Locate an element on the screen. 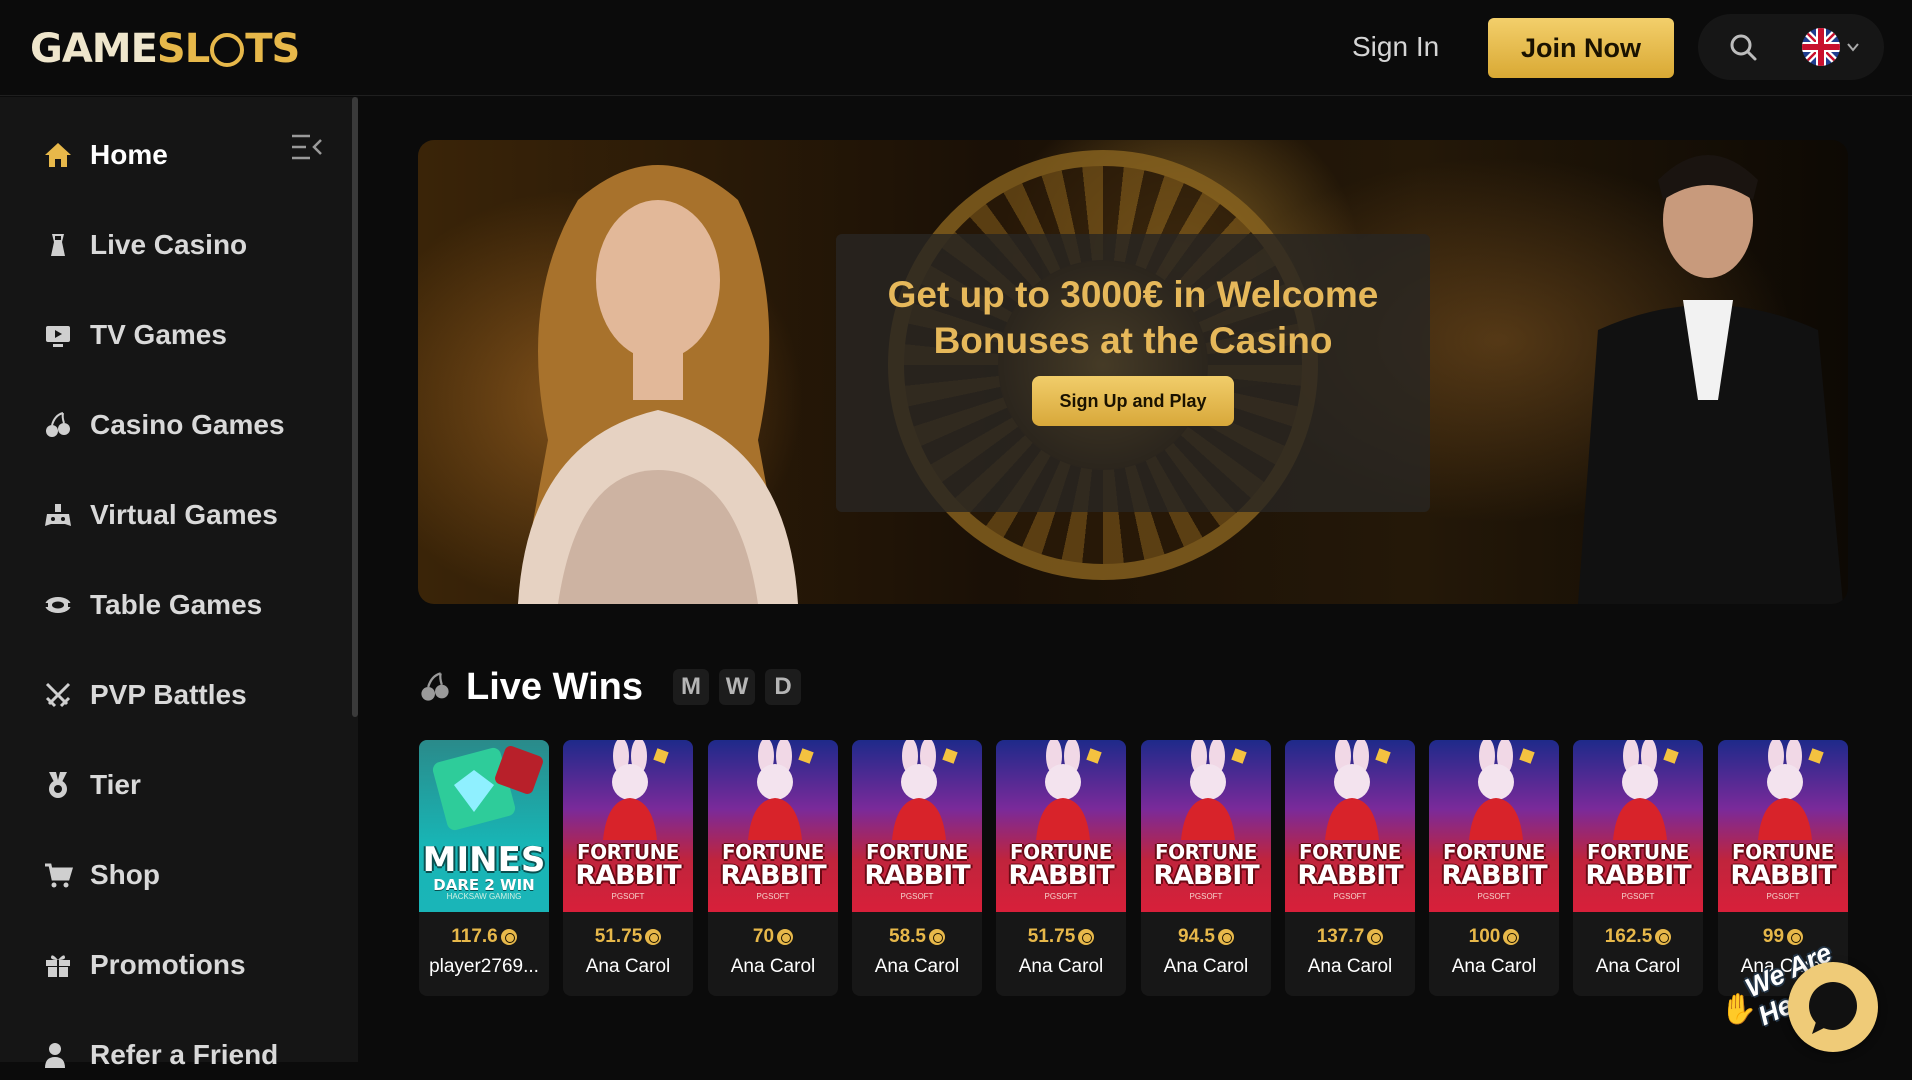 The width and height of the screenshot is (1912, 1080). sidebar-item-tv-games: TV Games is located at coordinates (185, 335).